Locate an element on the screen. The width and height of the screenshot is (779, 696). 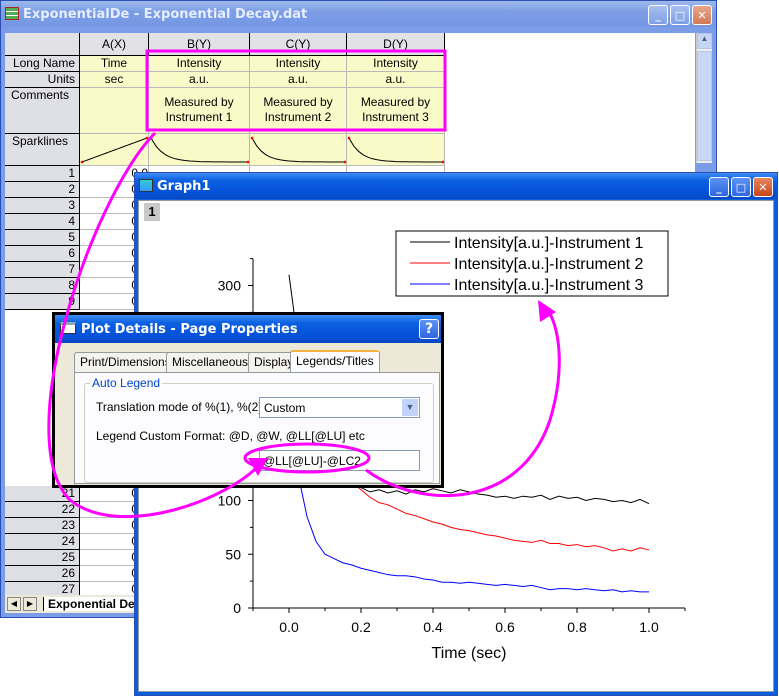
worksheet-title: ExponentialDe - Exponential Decay.dat is located at coordinates (165, 14).